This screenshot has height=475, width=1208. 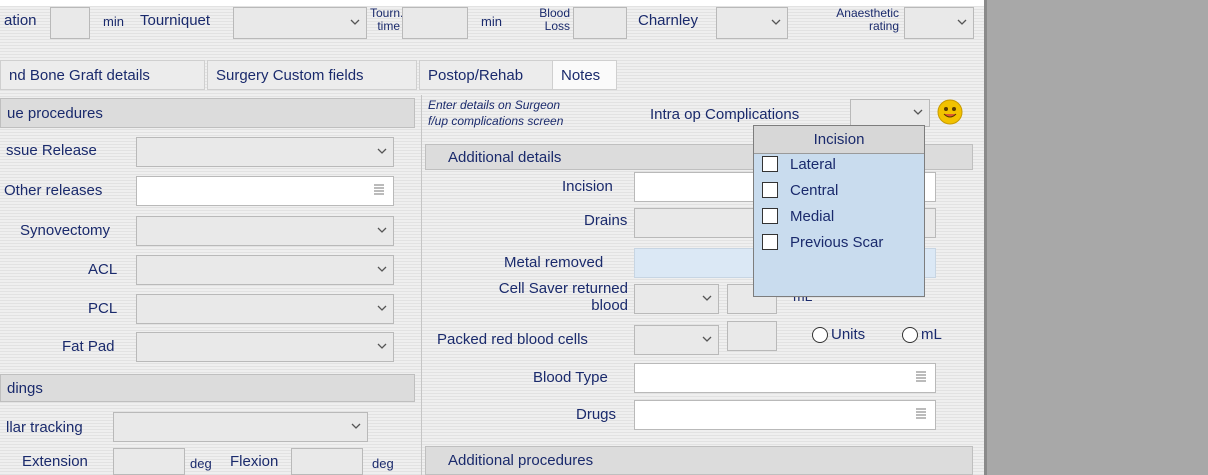 I want to click on deg-label-2: deg, so click(x=383, y=463).